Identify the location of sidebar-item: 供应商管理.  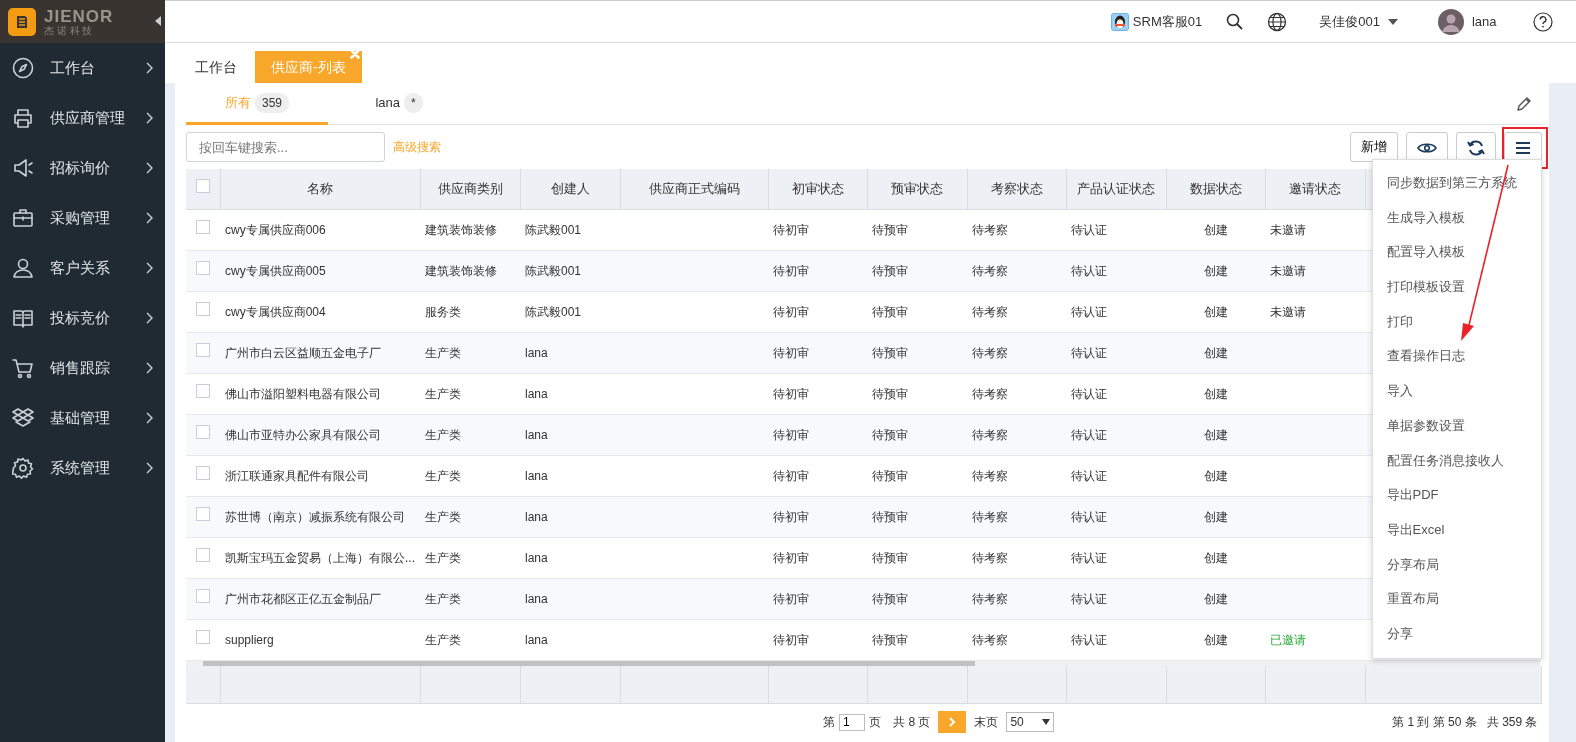
(82, 118).